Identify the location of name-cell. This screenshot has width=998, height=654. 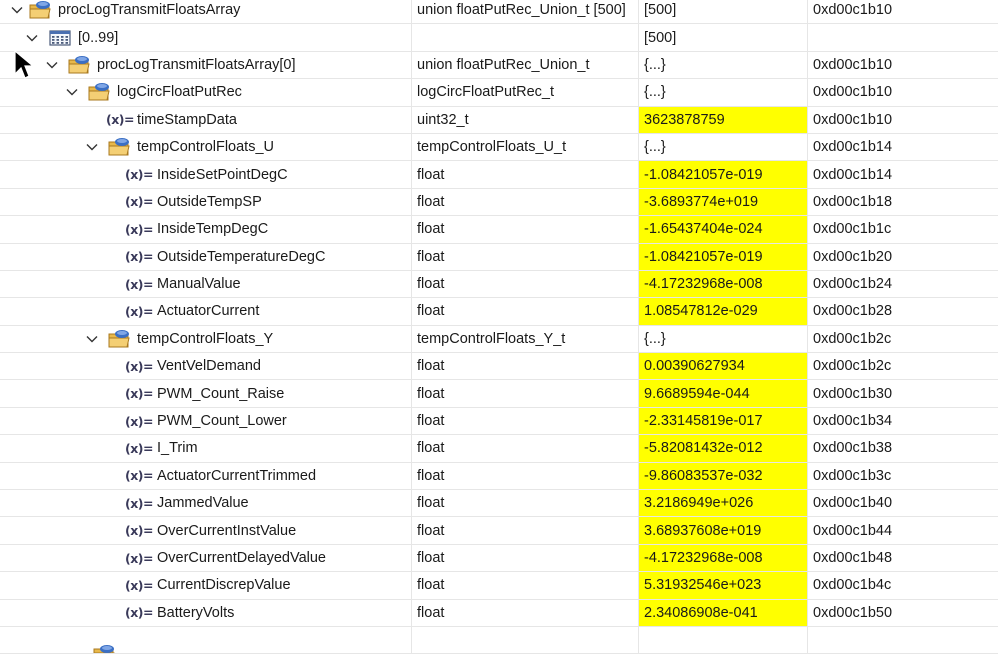
(206, 640).